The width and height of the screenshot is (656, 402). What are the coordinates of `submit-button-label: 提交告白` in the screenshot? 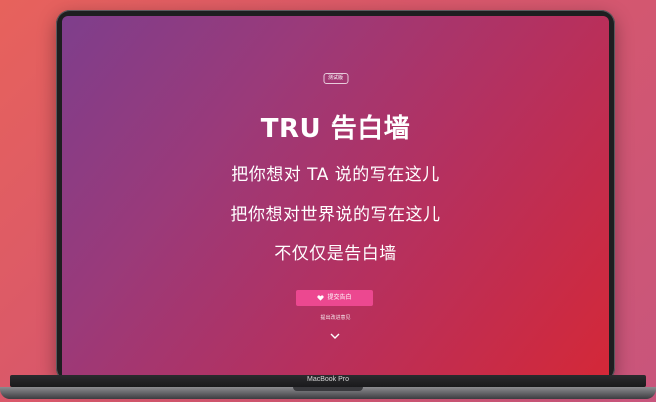 It's located at (339, 297).